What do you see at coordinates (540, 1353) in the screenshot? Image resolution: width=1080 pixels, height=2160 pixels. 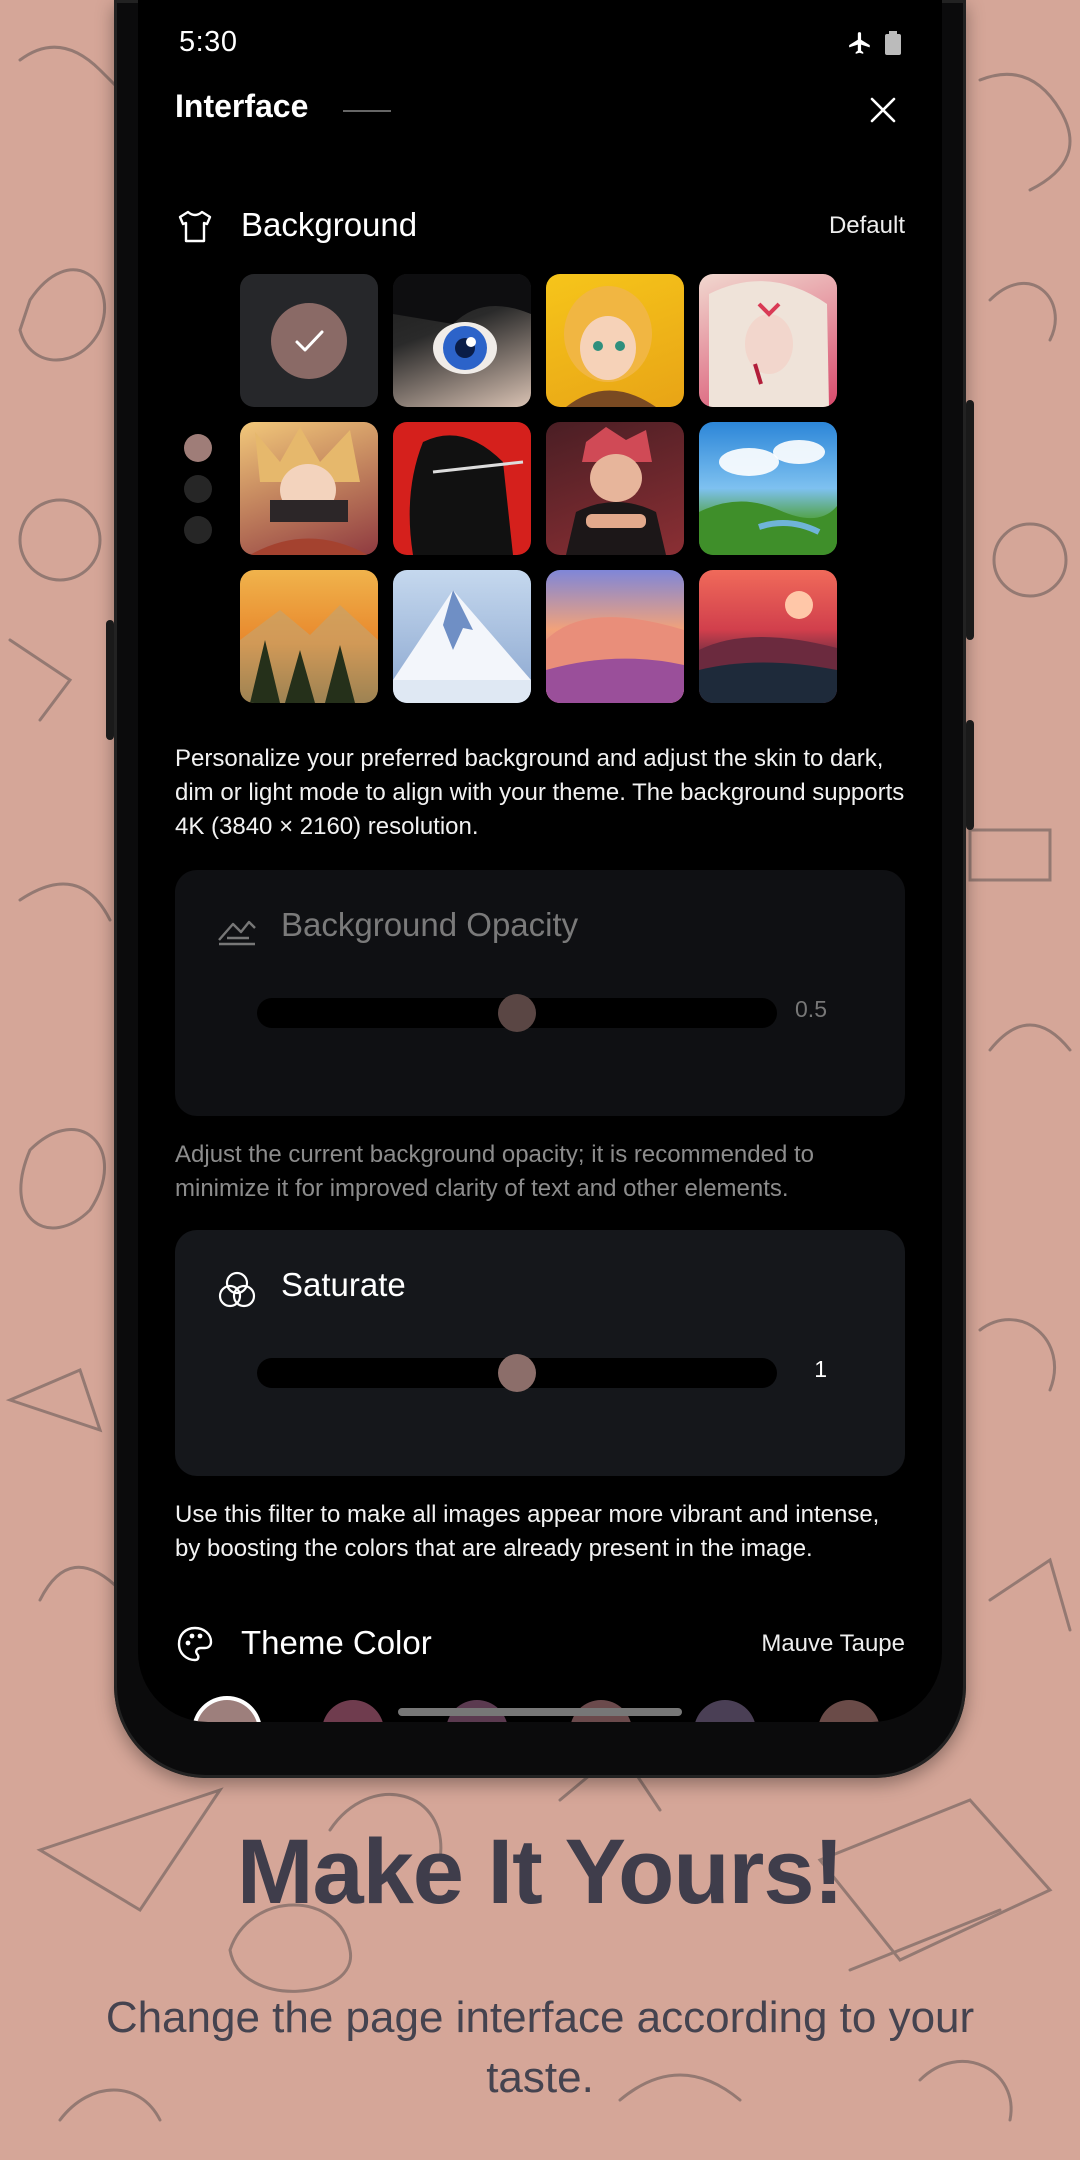 I see `saturate-card: Saturate 1` at bounding box center [540, 1353].